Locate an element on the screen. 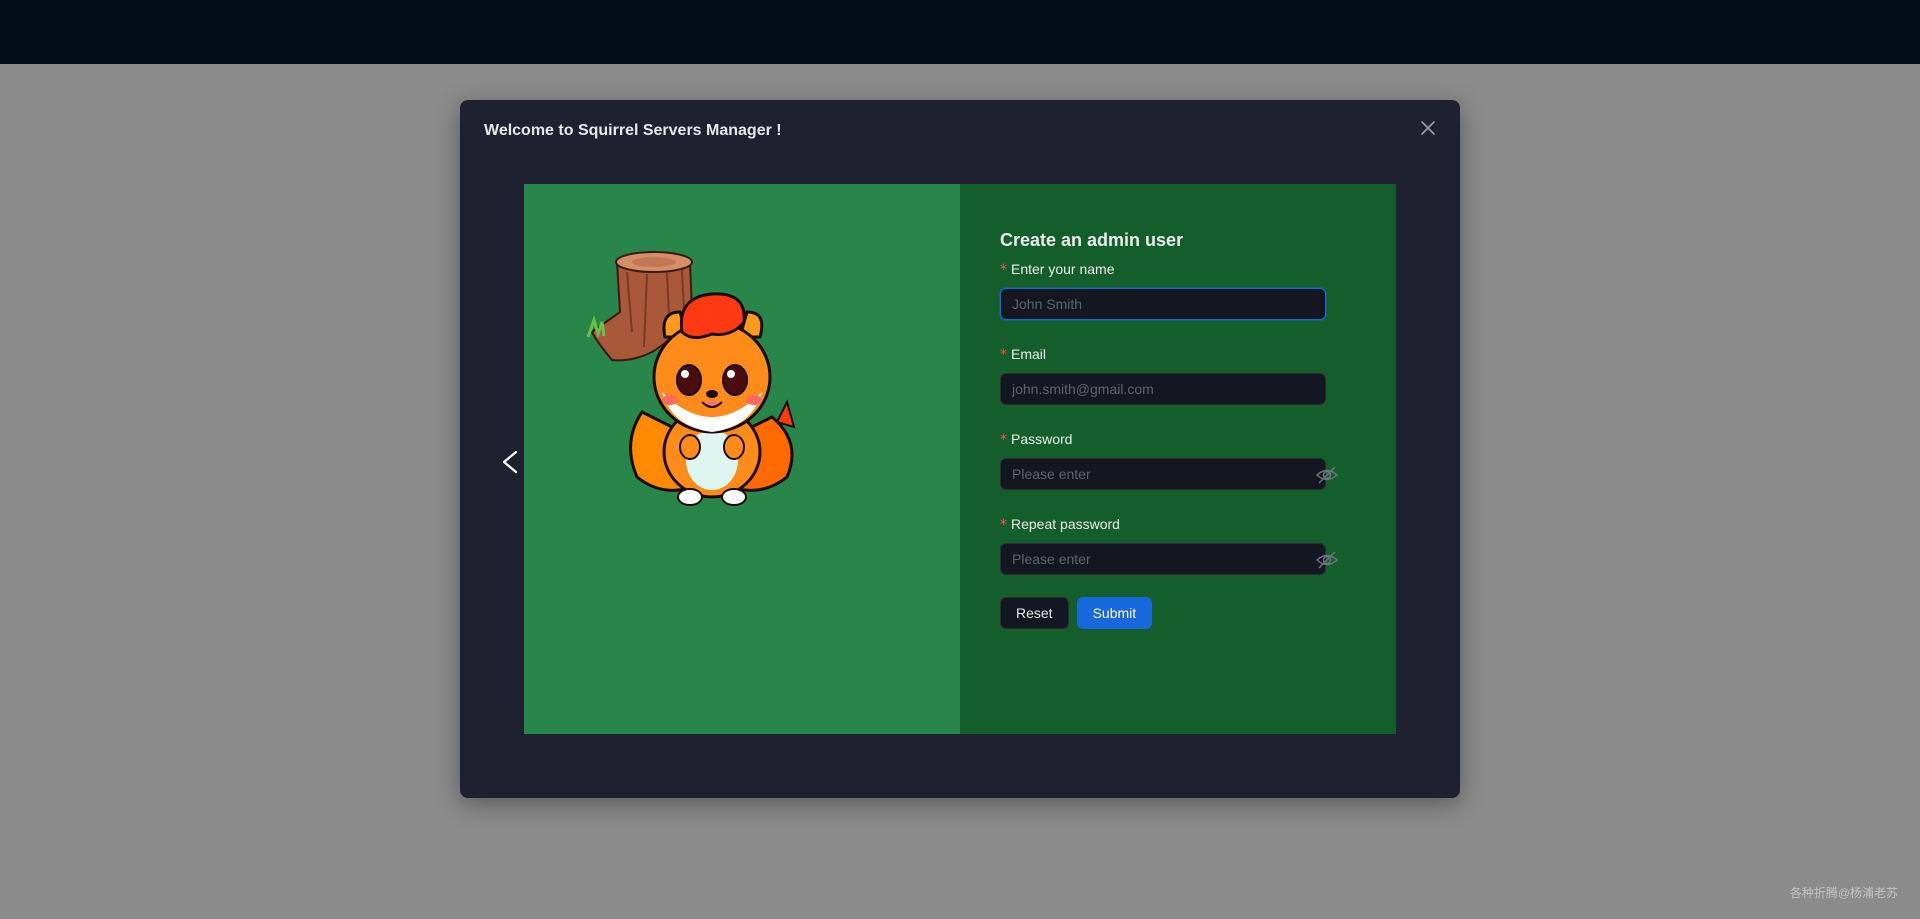  submit-button: Submit is located at coordinates (1114, 613).